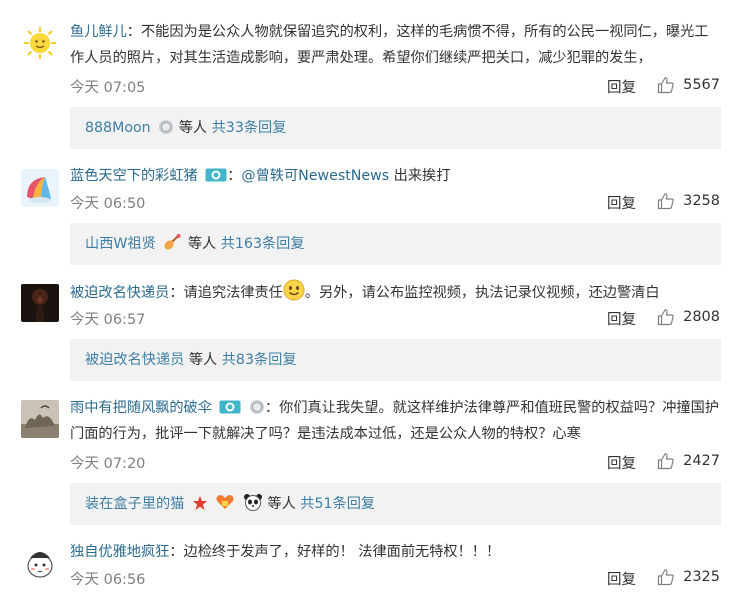 The image size is (742, 595). What do you see at coordinates (701, 317) in the screenshot?
I see `like-count: 2808` at bounding box center [701, 317].